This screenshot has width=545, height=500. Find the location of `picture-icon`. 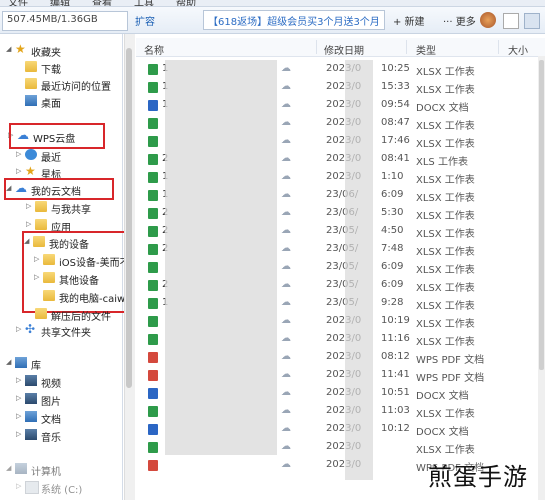

picture-icon is located at coordinates (31, 398).